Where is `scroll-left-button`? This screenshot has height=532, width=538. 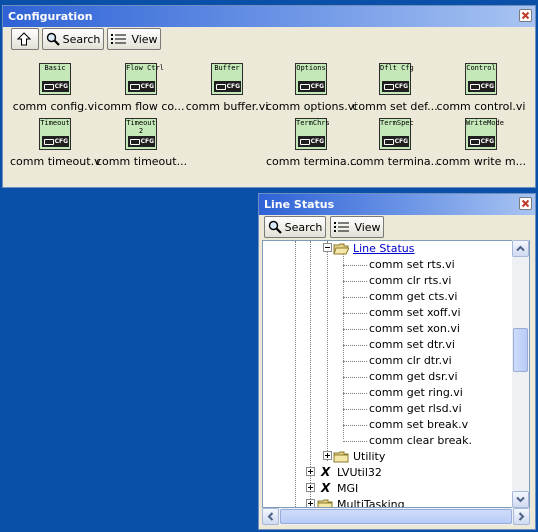
scroll-left-button is located at coordinates (270, 516).